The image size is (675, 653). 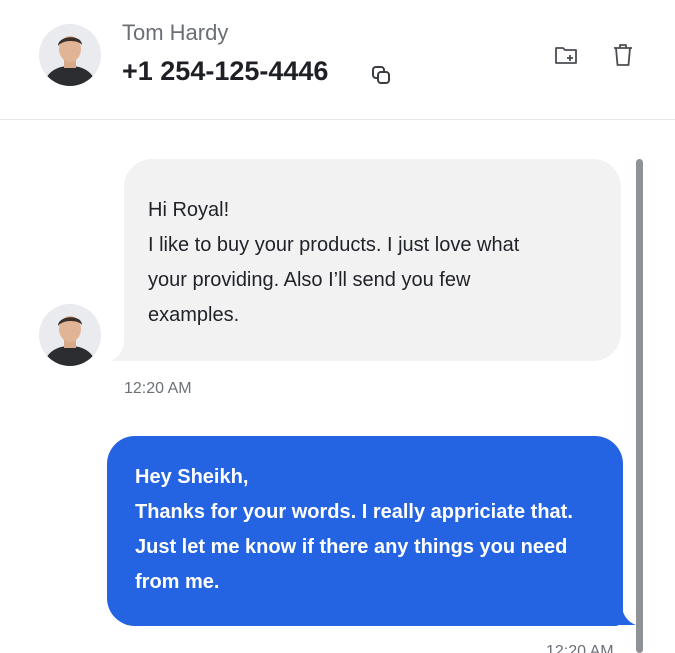 I want to click on contact-phone: +1 254-125-4446, so click(x=225, y=71).